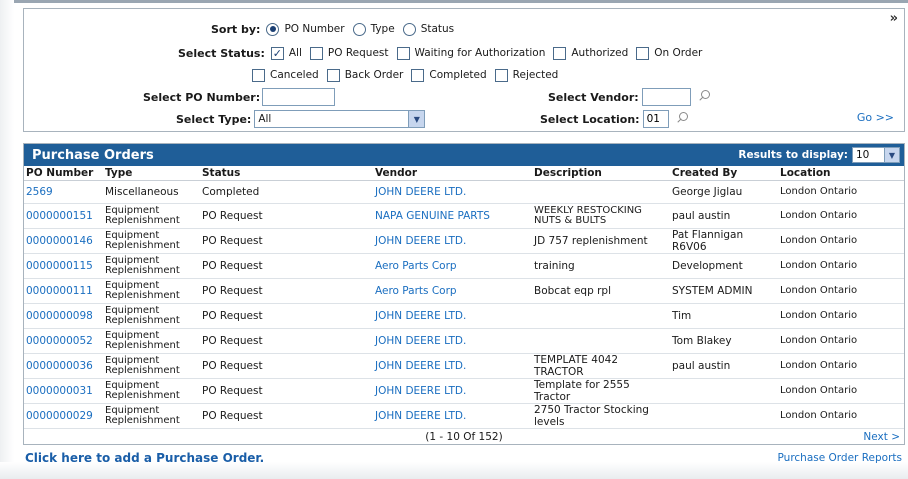  I want to click on column-header-po-number: PO Number, so click(63, 173).